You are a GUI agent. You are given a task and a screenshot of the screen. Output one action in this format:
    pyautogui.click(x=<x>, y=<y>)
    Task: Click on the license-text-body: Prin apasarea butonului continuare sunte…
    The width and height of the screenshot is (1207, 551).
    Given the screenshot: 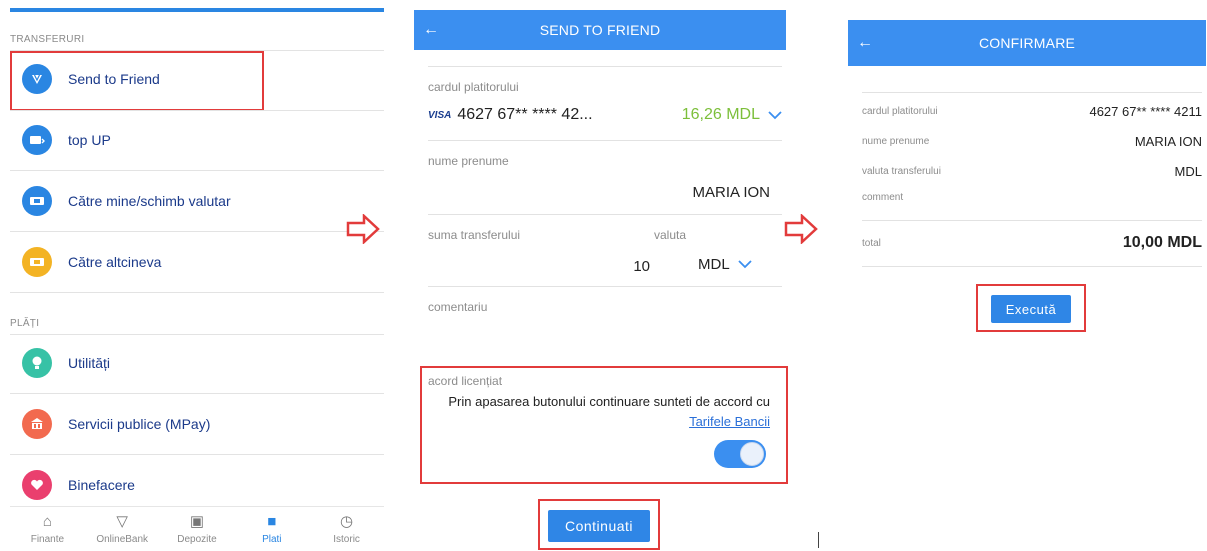 What is the action you would take?
    pyautogui.click(x=609, y=401)
    